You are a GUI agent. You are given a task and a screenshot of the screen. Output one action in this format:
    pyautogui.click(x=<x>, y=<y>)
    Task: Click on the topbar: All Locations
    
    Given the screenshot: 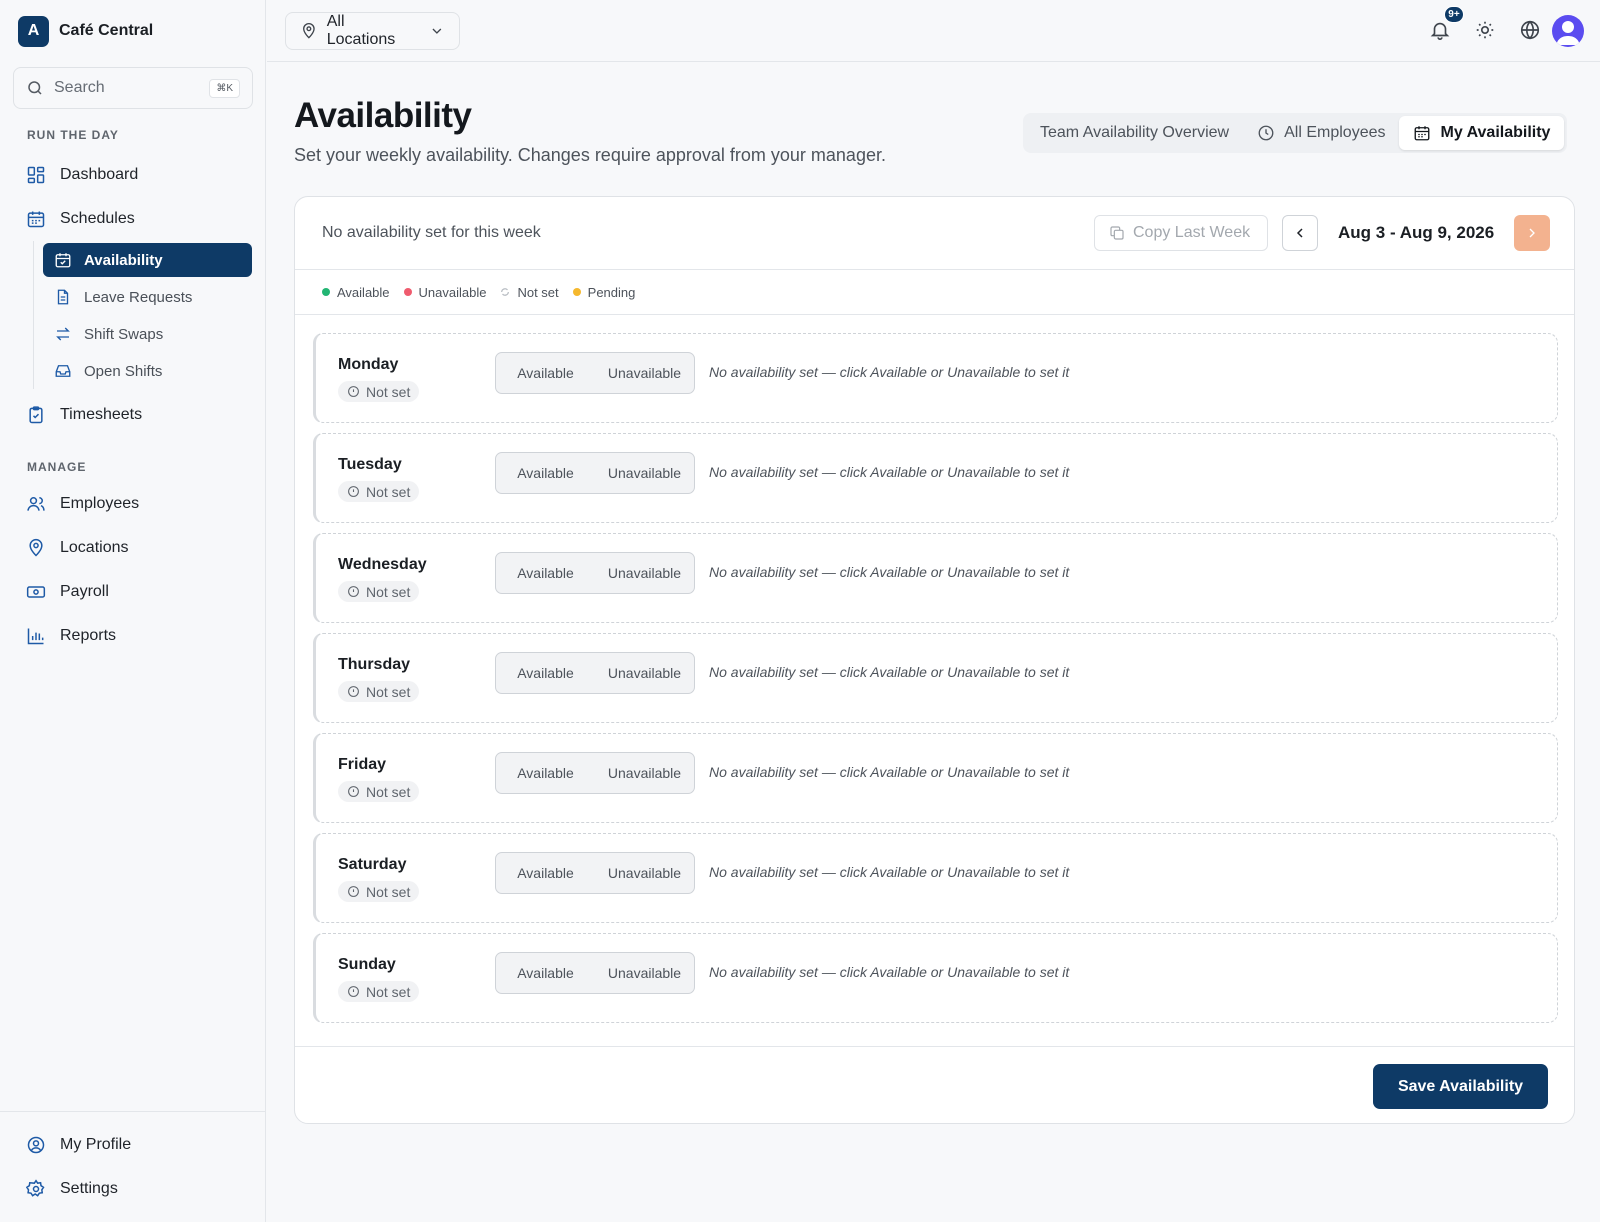 What is the action you would take?
    pyautogui.click(x=933, y=31)
    